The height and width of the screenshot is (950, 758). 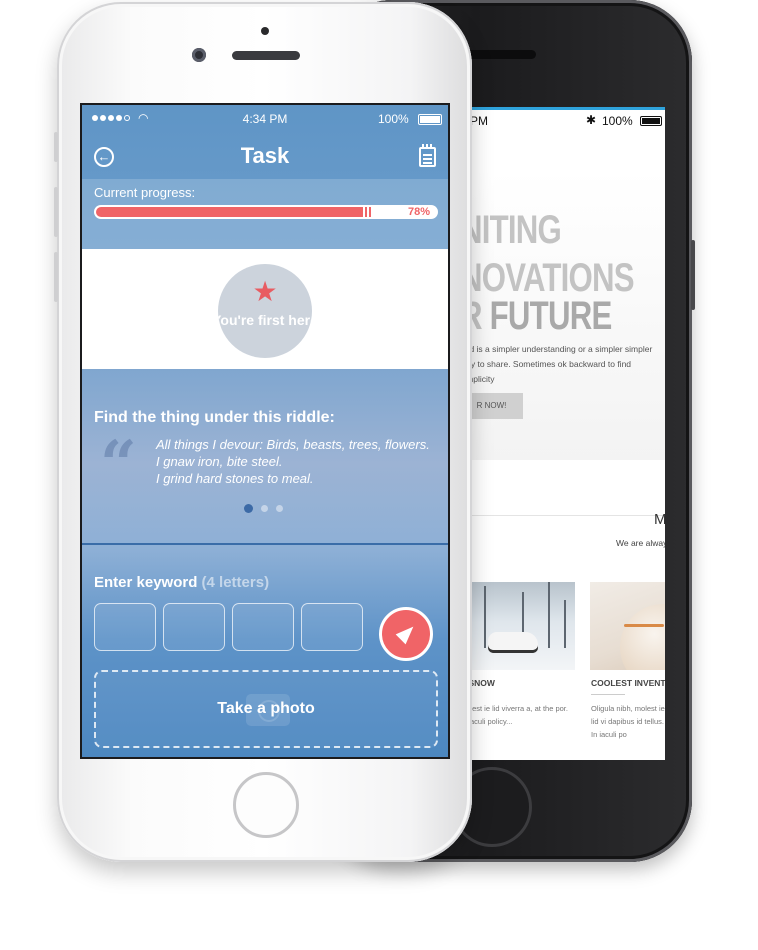 I want to click on nav-bar: ← Task, so click(x=265, y=157).